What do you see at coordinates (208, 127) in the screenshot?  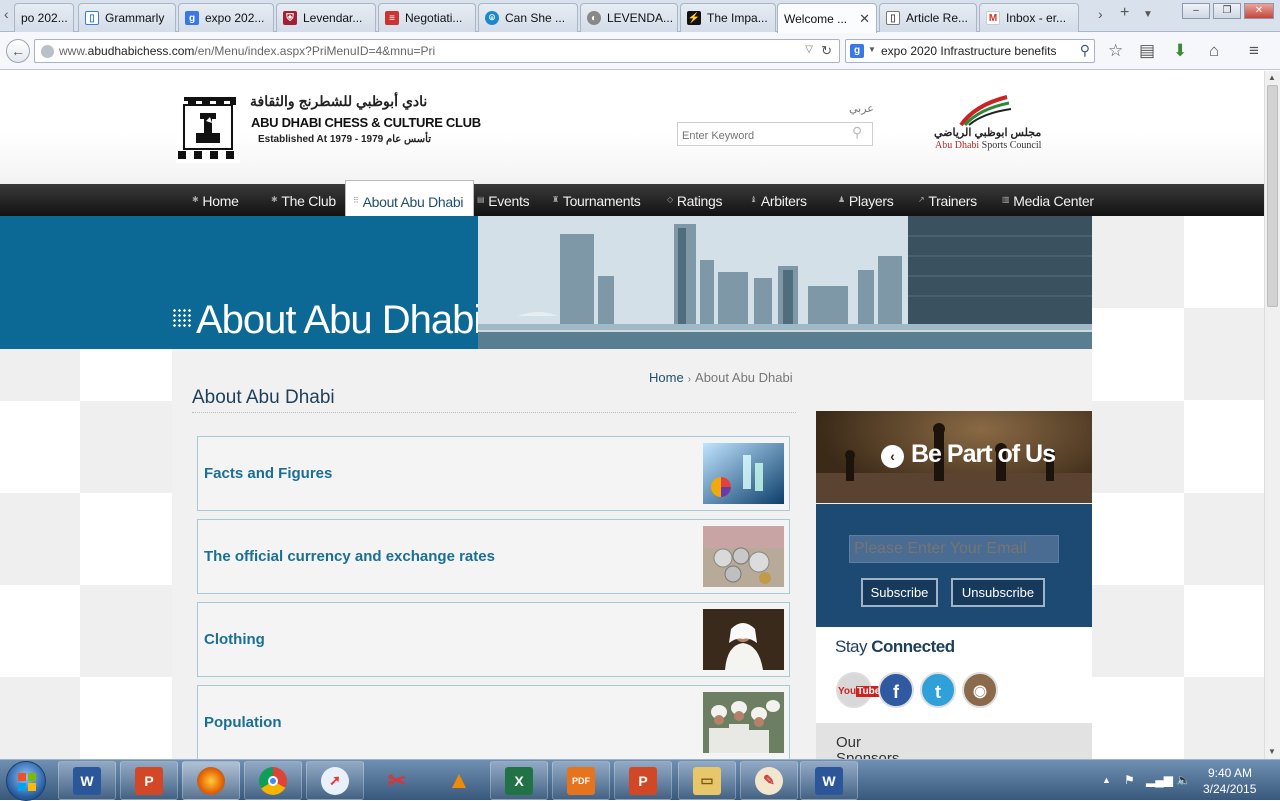 I see `chess-club-logo` at bounding box center [208, 127].